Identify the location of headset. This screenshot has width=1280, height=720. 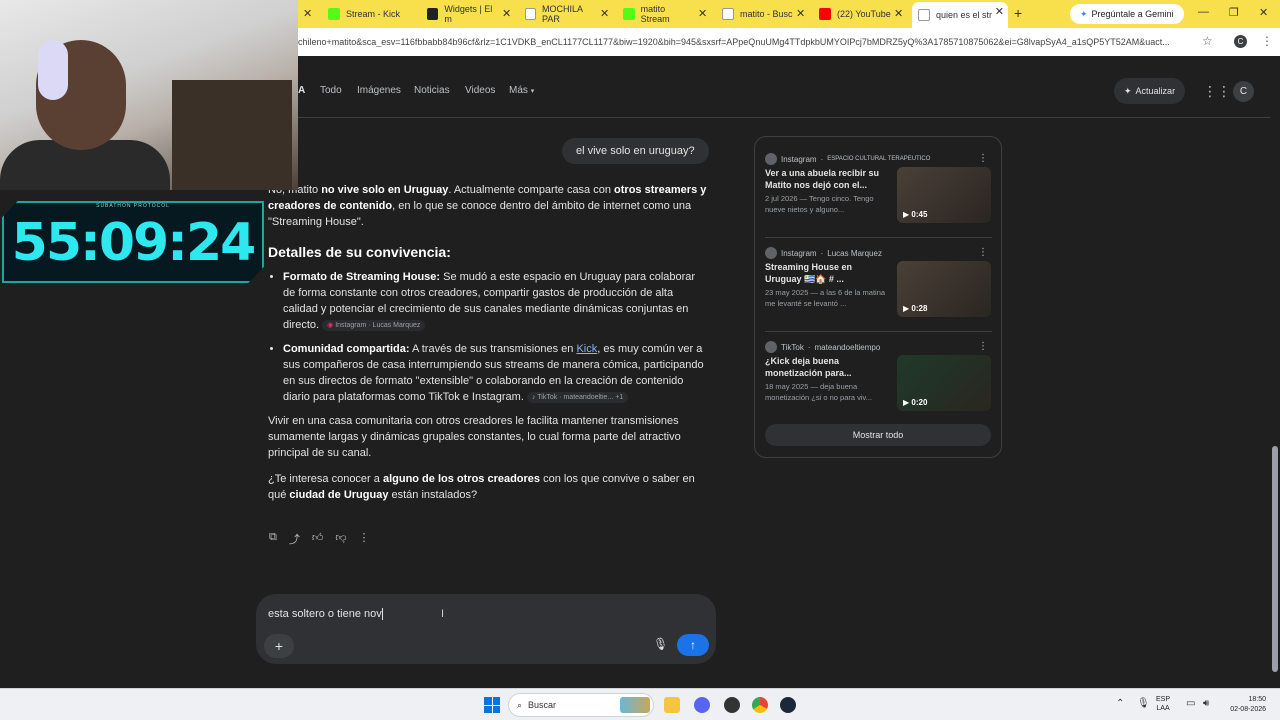
(53, 70).